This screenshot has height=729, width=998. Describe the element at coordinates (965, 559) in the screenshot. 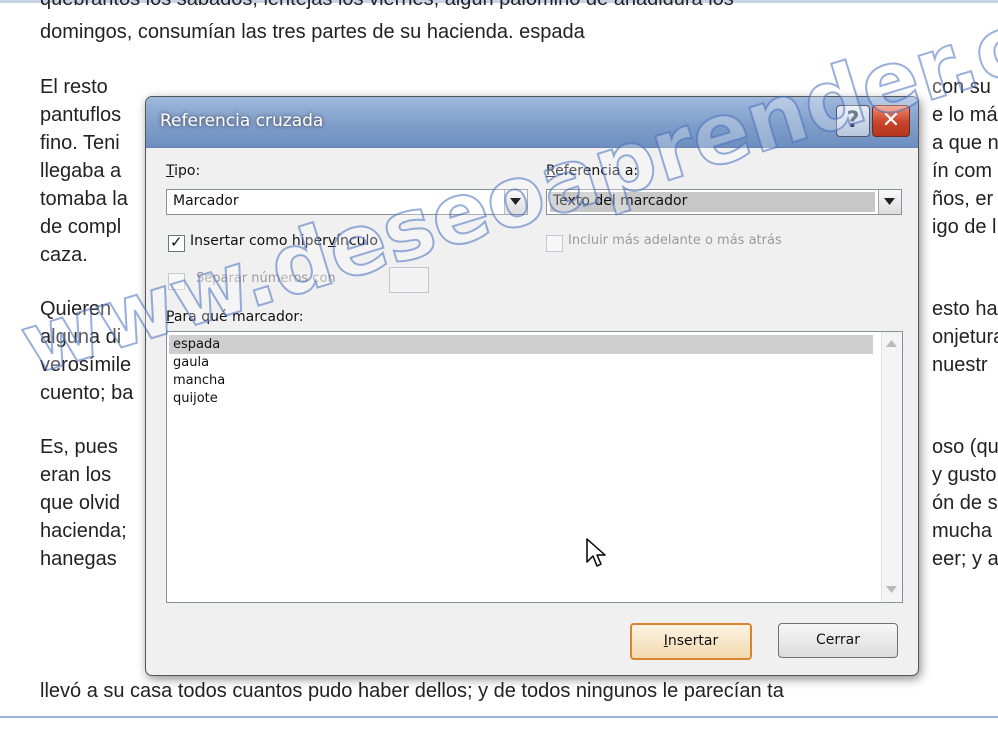

I see `doc-line: eer; y a` at that location.